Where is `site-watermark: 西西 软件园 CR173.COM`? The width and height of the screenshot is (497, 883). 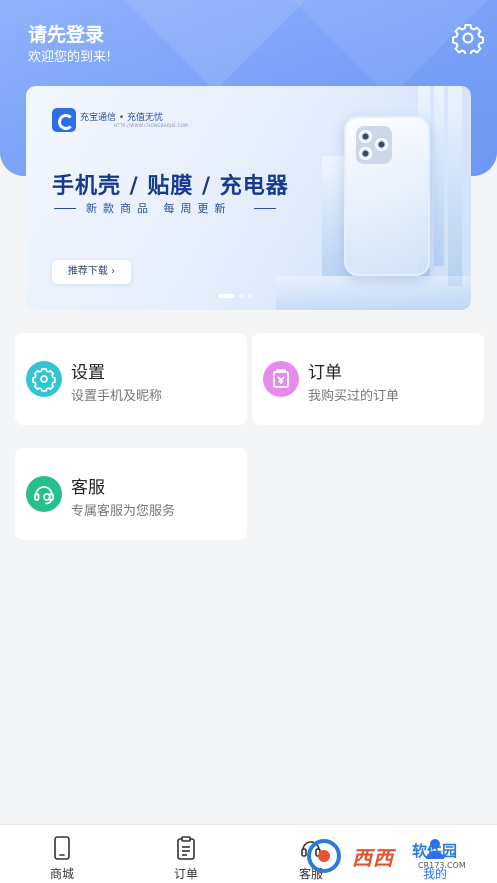 site-watermark: 西西 软件园 CR173.COM is located at coordinates (395, 856).